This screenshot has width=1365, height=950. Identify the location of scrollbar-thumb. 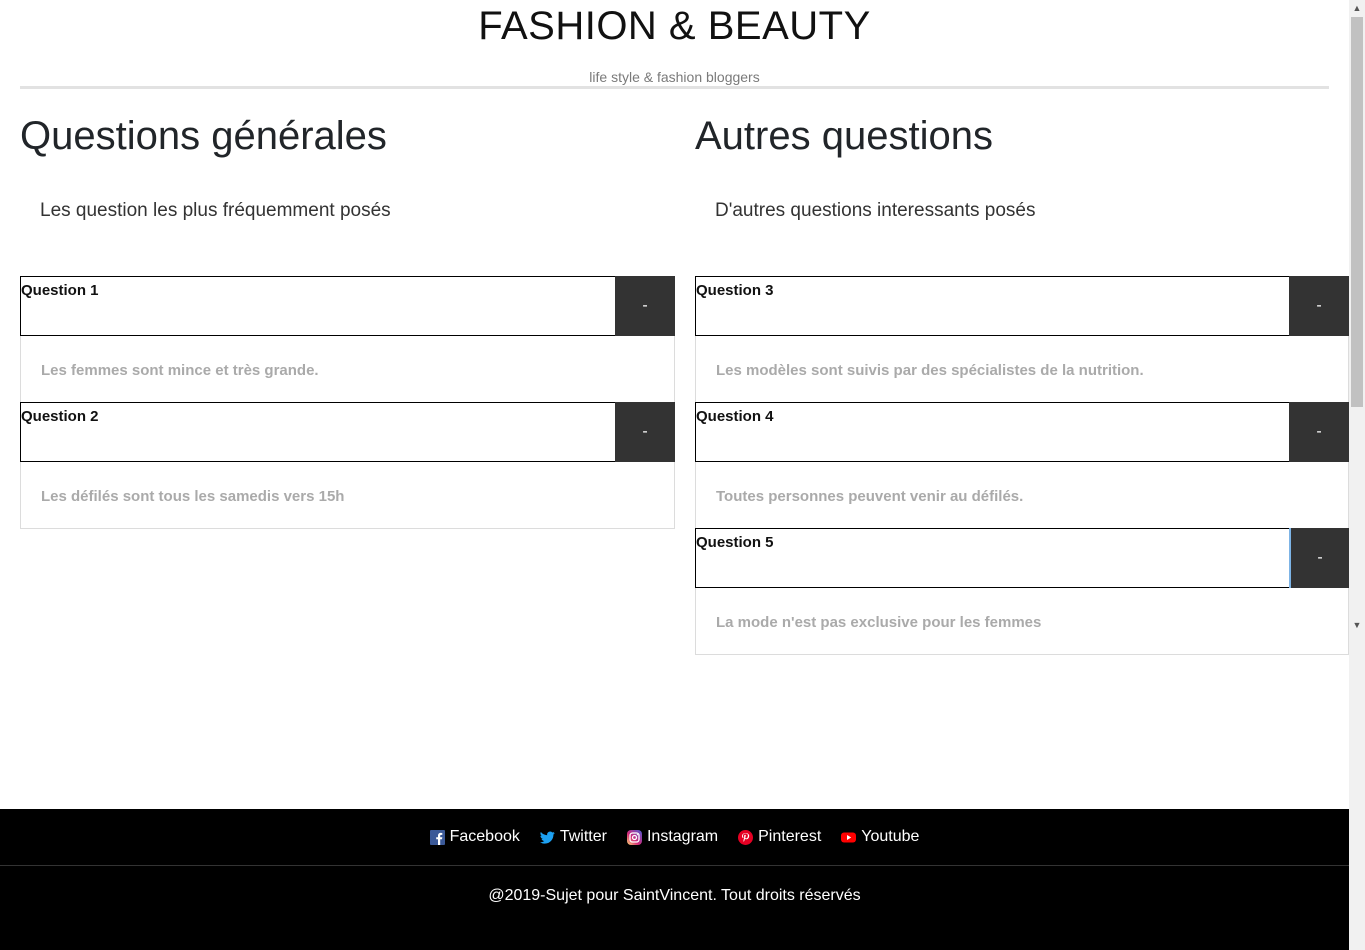
(1357, 212).